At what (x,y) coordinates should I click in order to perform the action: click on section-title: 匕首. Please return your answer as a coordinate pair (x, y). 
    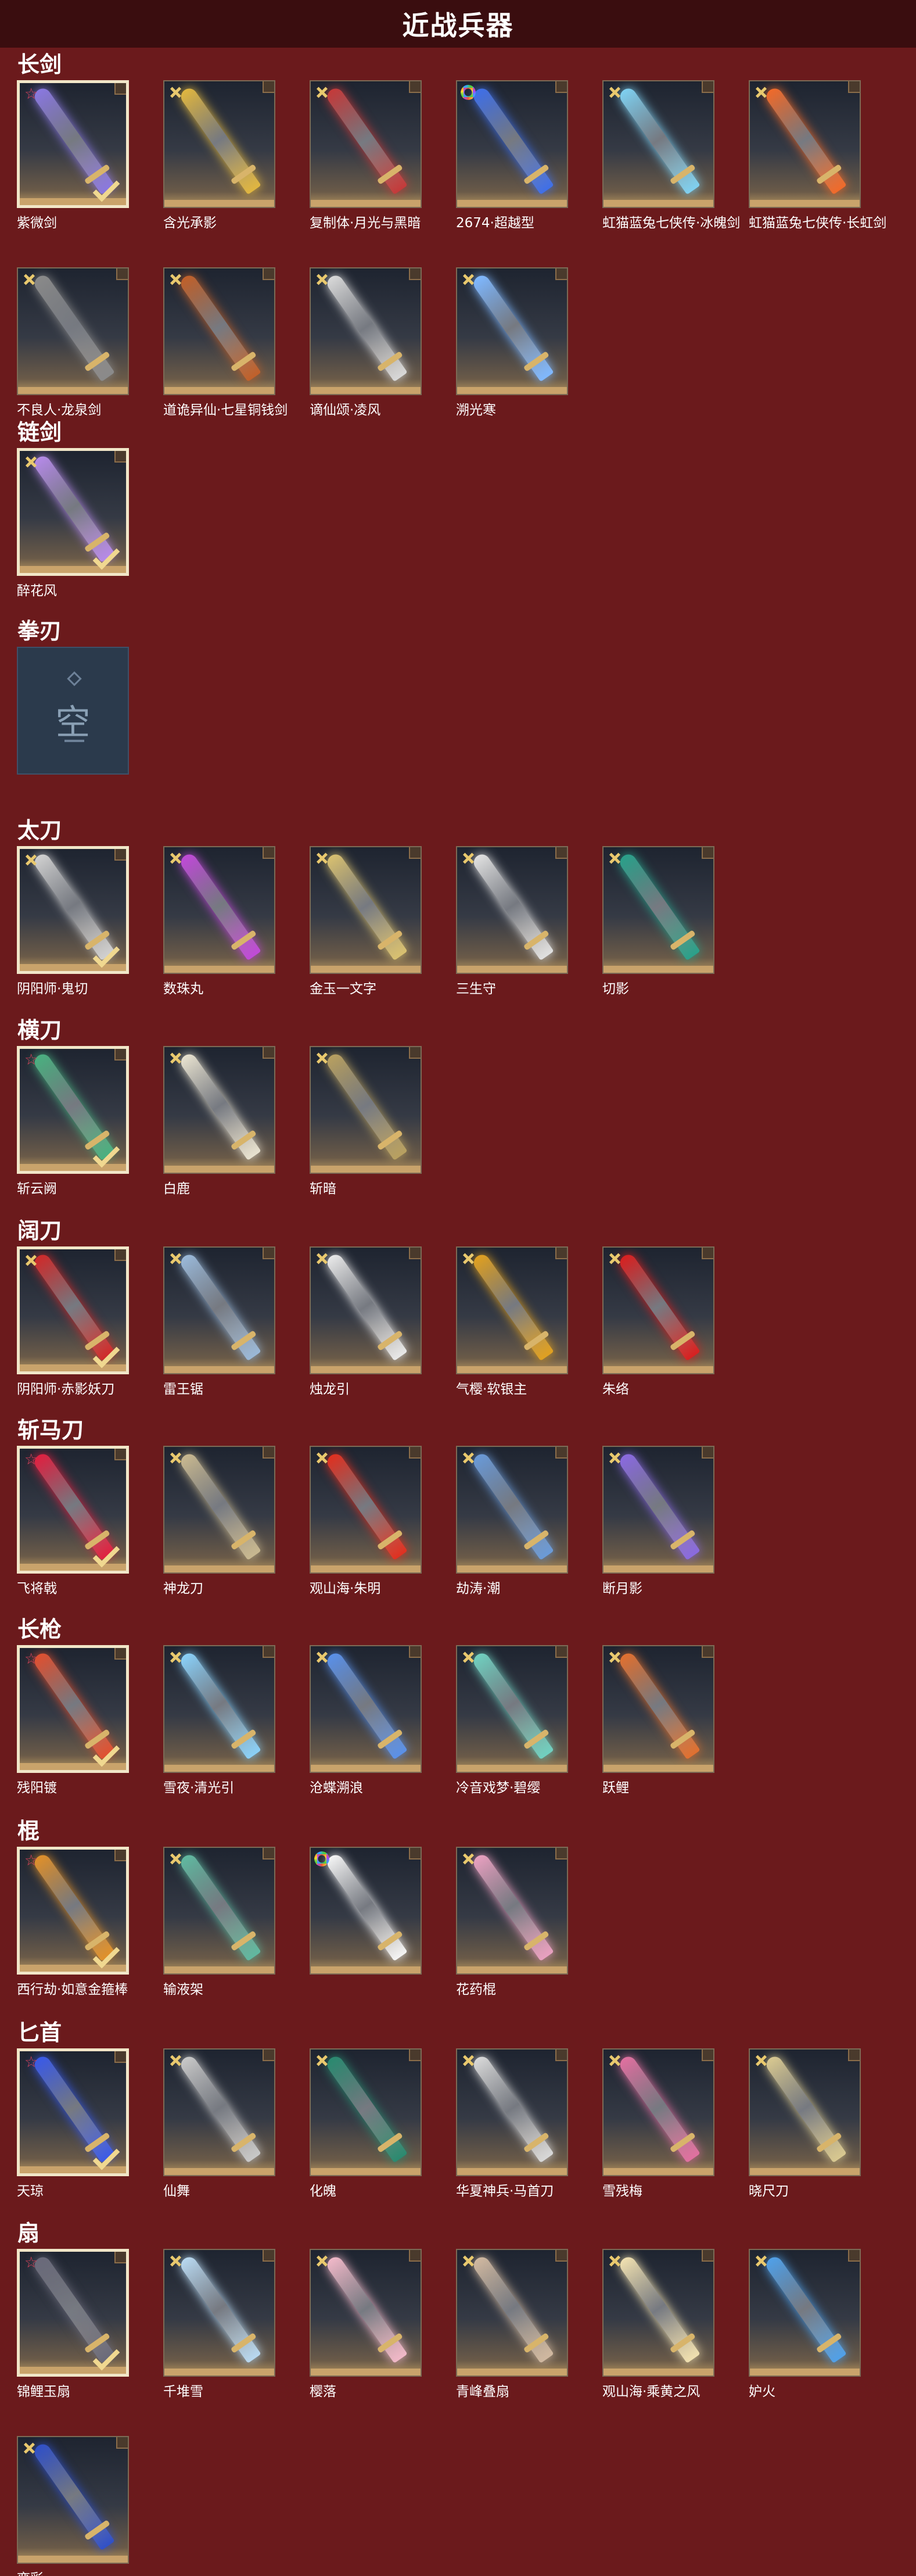
    Looking at the image, I should click on (39, 2032).